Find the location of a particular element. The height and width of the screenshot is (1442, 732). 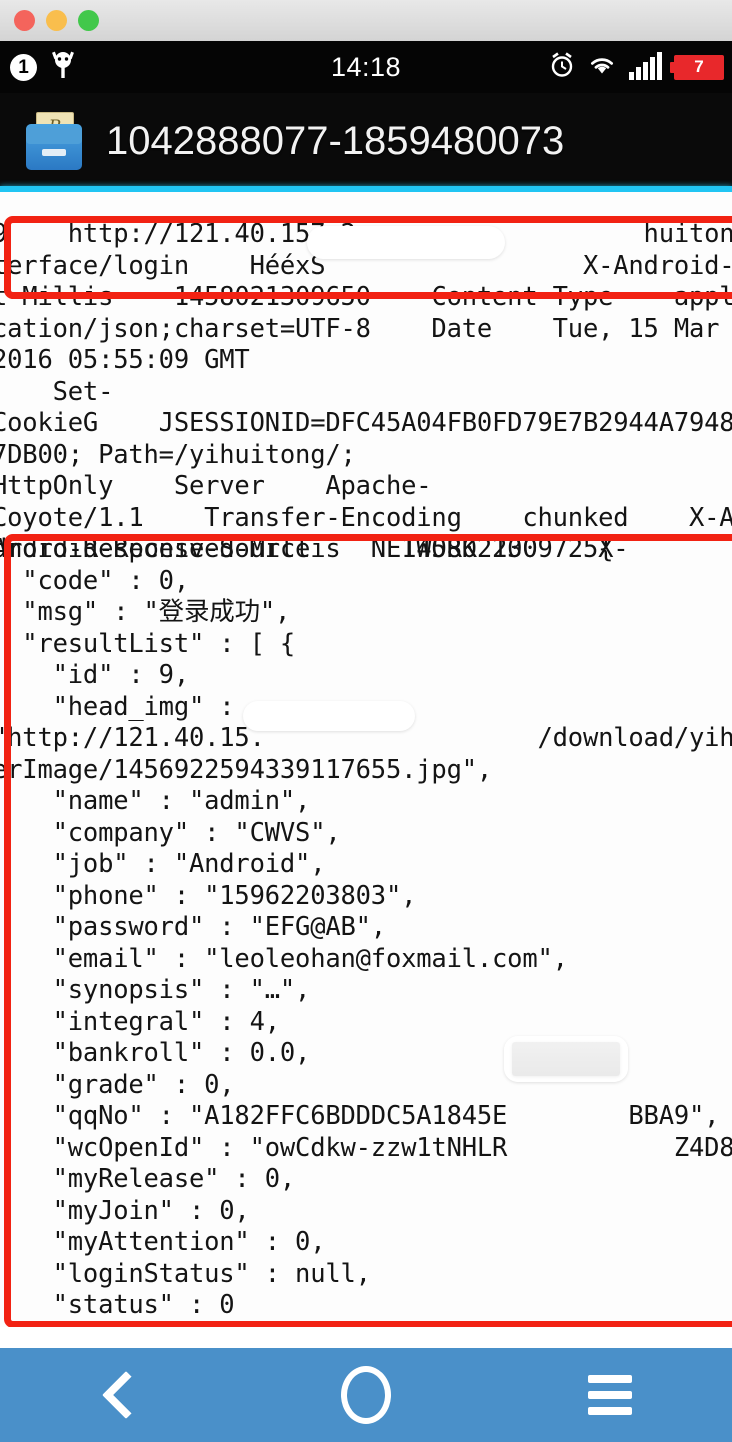

app-title-bar: R 1042888077-1859480073 is located at coordinates (366, 141).